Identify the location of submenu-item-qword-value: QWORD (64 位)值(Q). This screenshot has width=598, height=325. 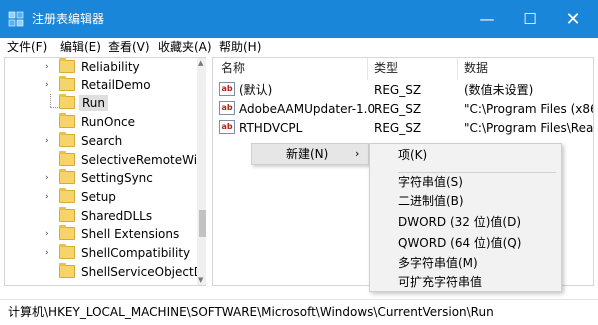
(459, 243).